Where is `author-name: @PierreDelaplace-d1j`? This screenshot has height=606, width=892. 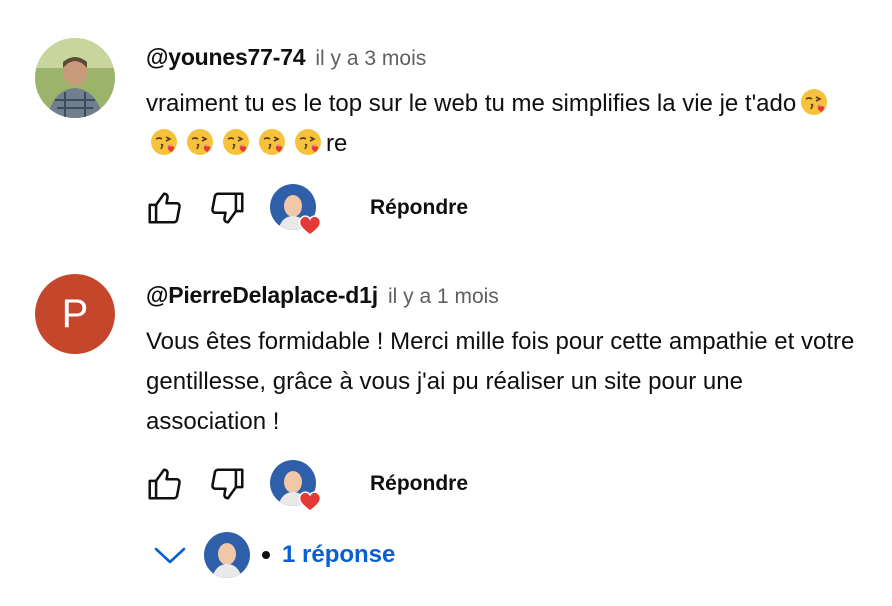
author-name: @PierreDelaplace-d1j is located at coordinates (262, 295).